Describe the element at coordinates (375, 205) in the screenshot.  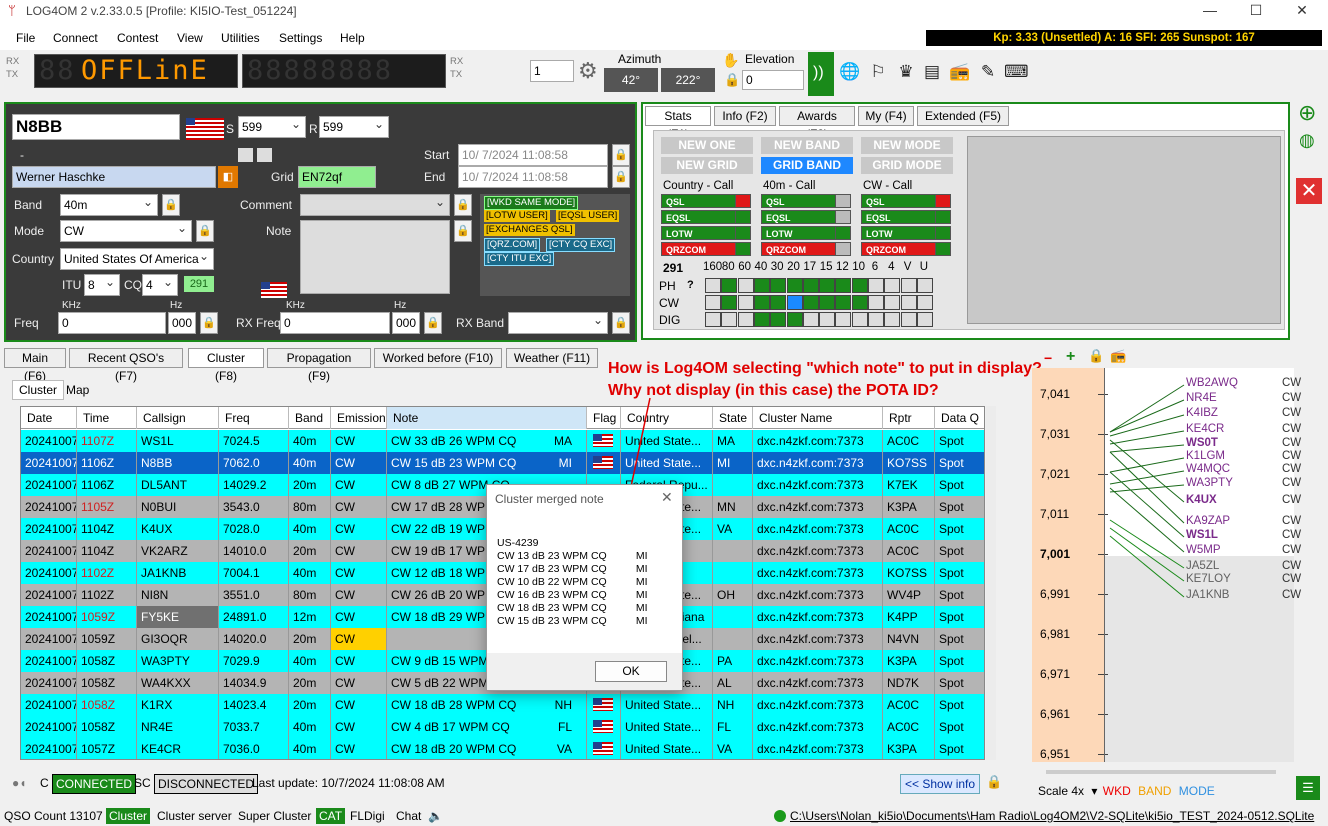
I see `comment-input` at that location.